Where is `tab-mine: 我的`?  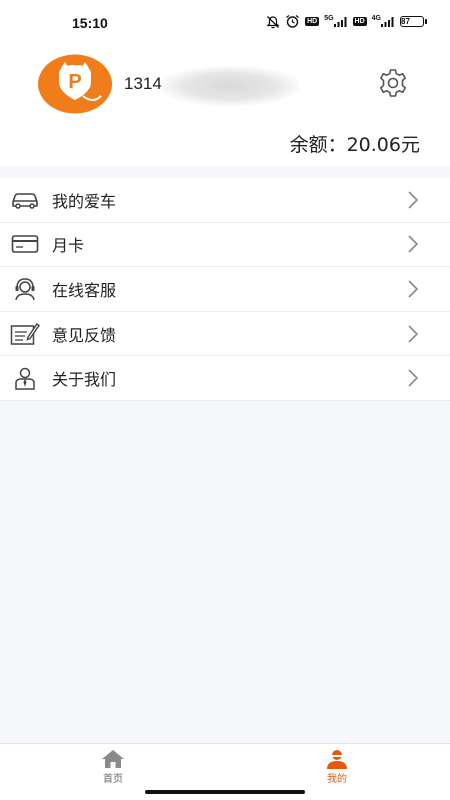
tab-mine: 我的 is located at coordinates (337, 766).